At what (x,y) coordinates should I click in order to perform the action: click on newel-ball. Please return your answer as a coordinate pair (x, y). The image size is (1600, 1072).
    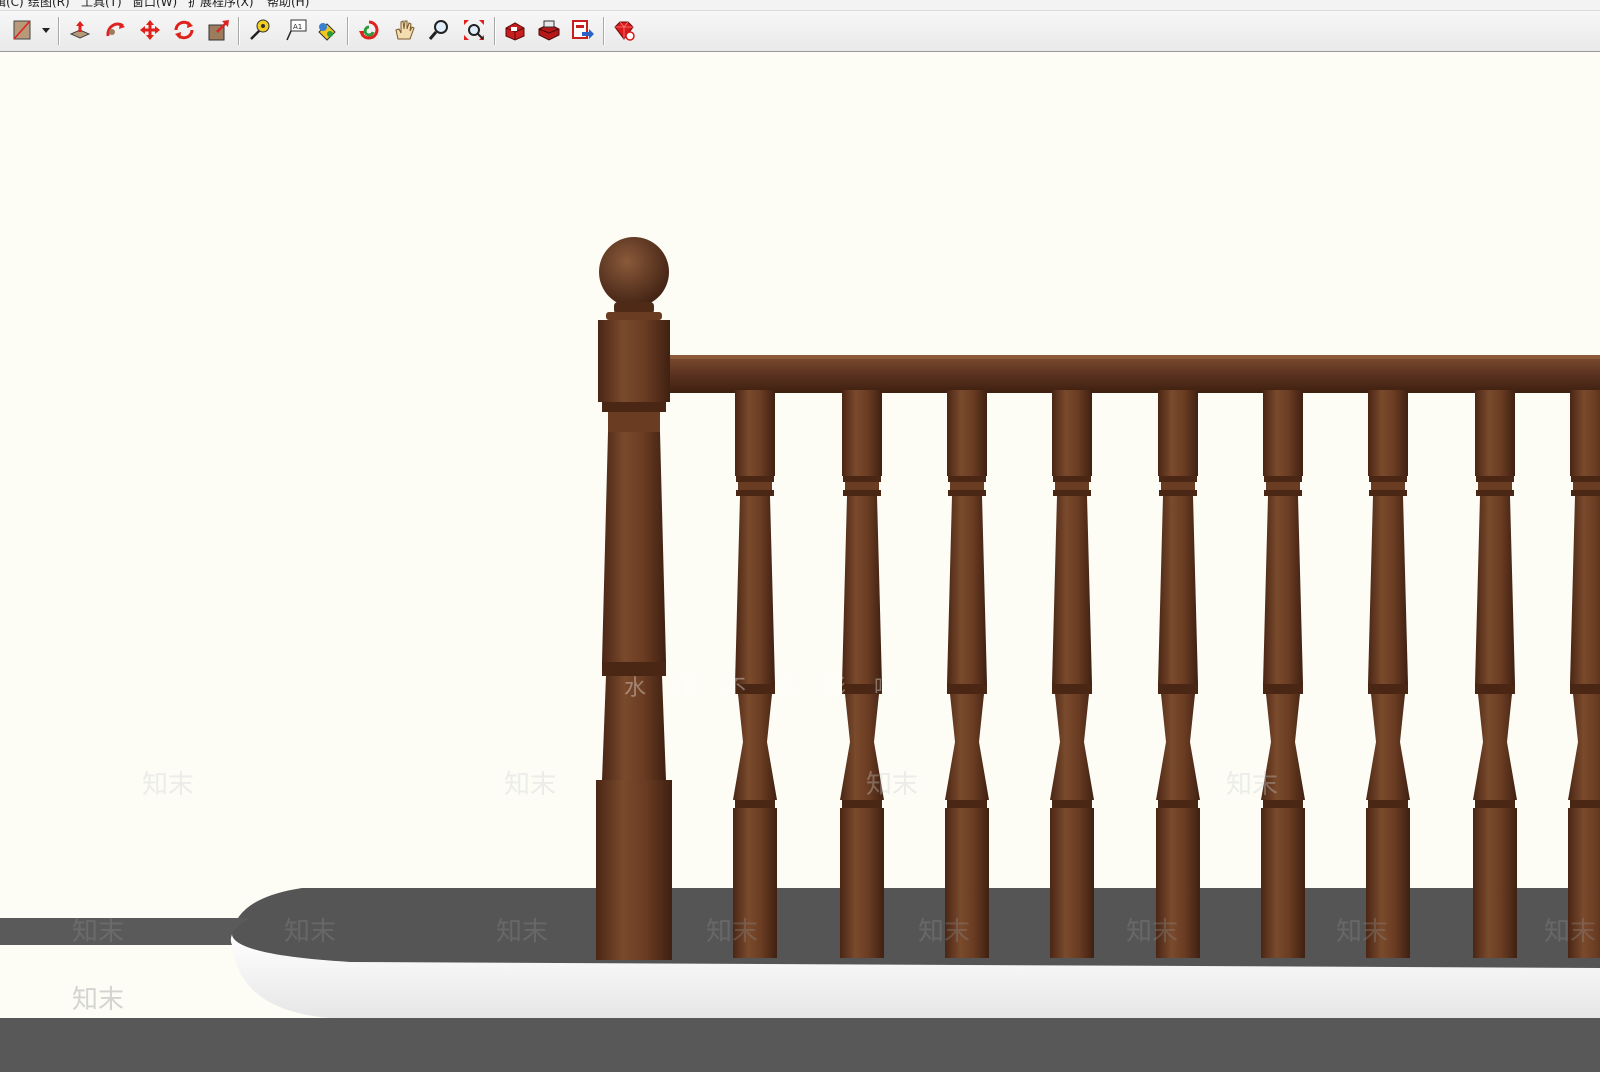
    Looking at the image, I should click on (634, 272).